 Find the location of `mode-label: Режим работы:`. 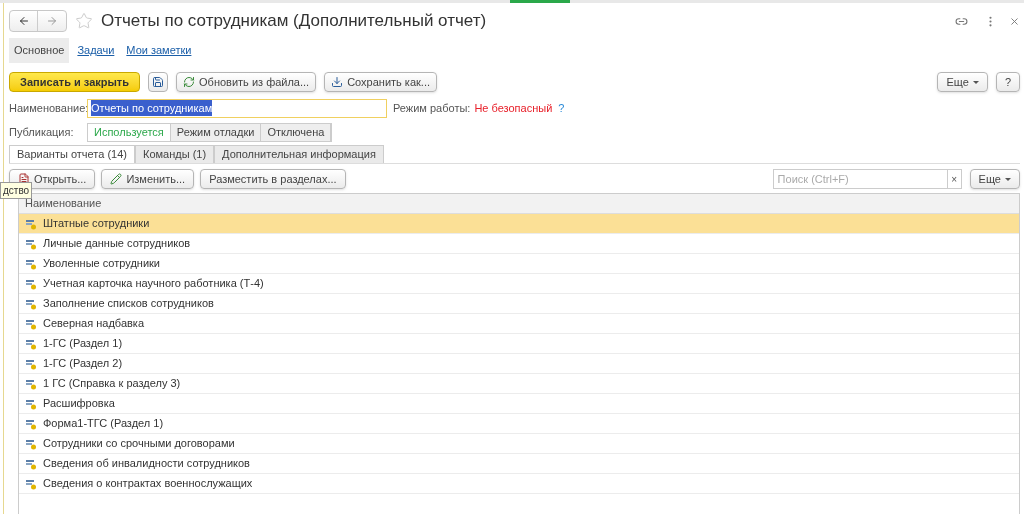

mode-label: Режим работы: is located at coordinates (432, 108).